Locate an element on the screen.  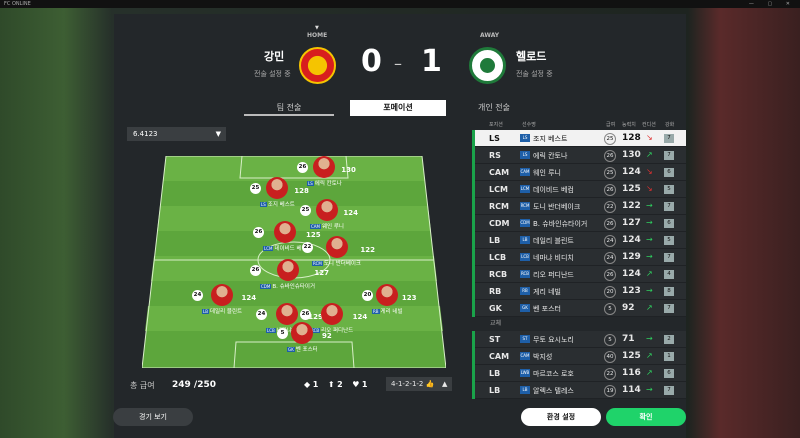
player-ovr: 124 is located at coordinates (350, 213).